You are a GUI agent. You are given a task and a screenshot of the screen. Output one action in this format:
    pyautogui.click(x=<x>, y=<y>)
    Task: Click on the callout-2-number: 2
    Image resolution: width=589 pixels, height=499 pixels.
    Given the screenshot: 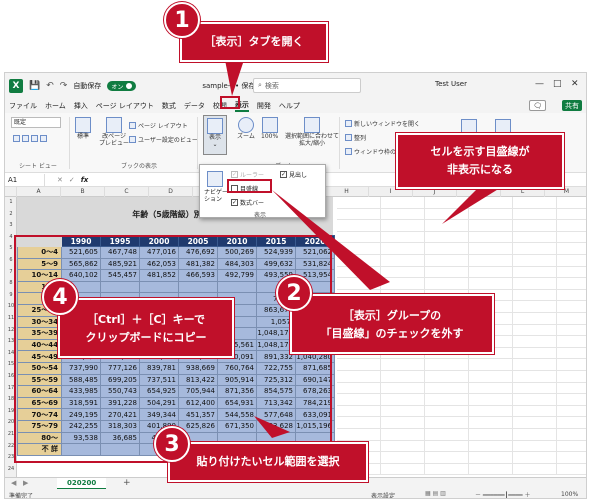 What is the action you would take?
    pyautogui.click(x=294, y=293)
    